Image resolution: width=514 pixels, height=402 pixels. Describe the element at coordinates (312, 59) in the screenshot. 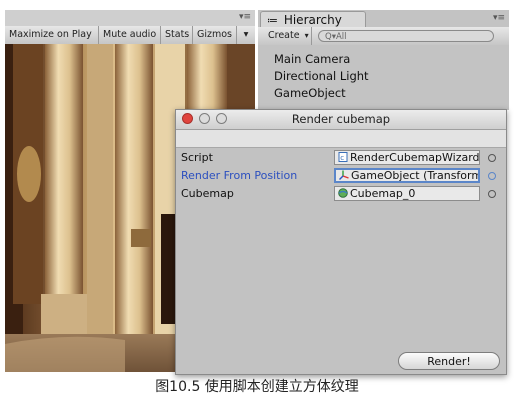

I see `hierarchy-item-main-camera: Main Camera` at that location.